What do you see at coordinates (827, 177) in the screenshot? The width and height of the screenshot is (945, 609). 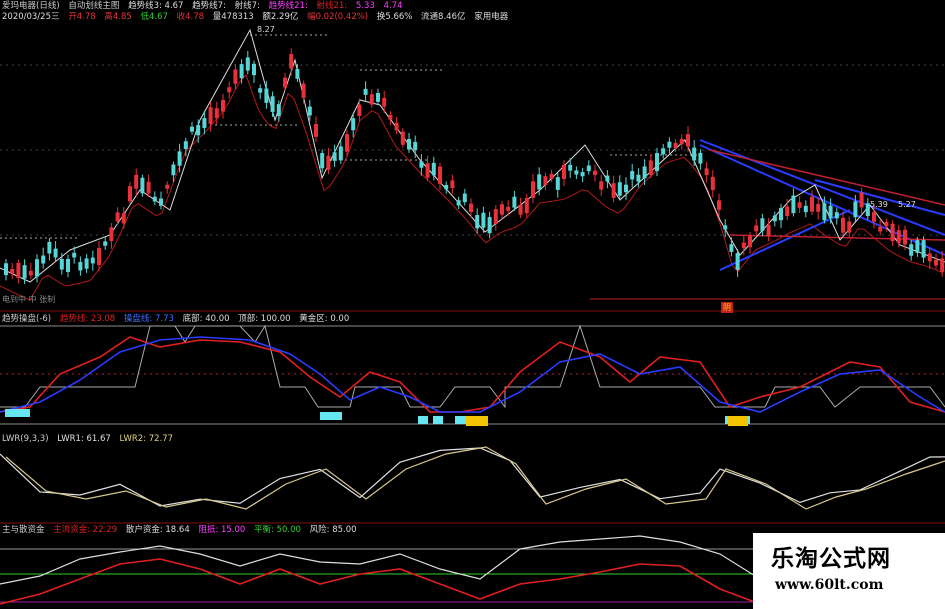 I see `red-ray` at bounding box center [827, 177].